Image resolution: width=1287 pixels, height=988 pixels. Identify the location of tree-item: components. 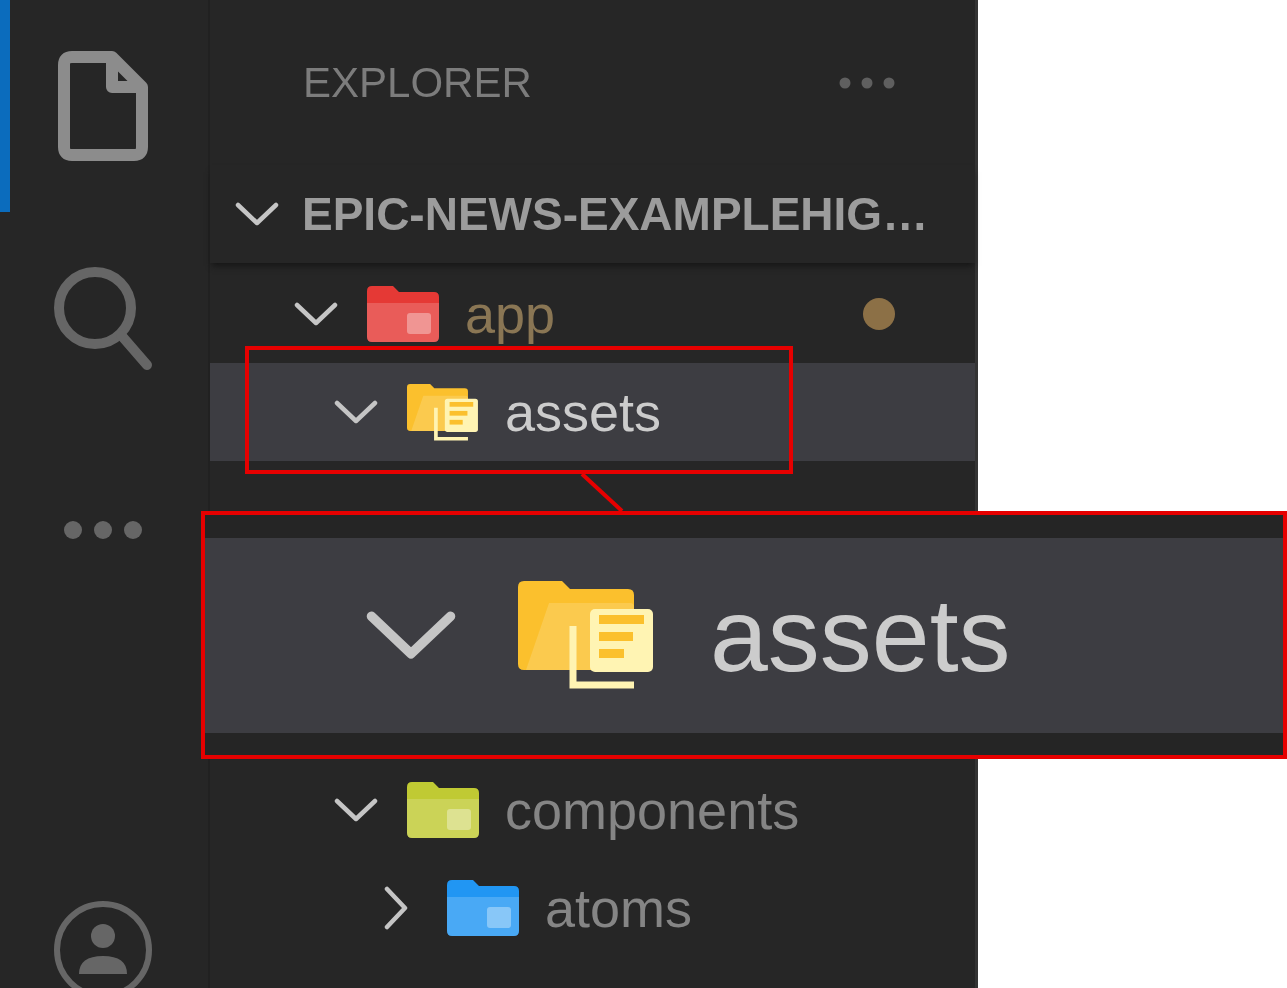
(592, 810).